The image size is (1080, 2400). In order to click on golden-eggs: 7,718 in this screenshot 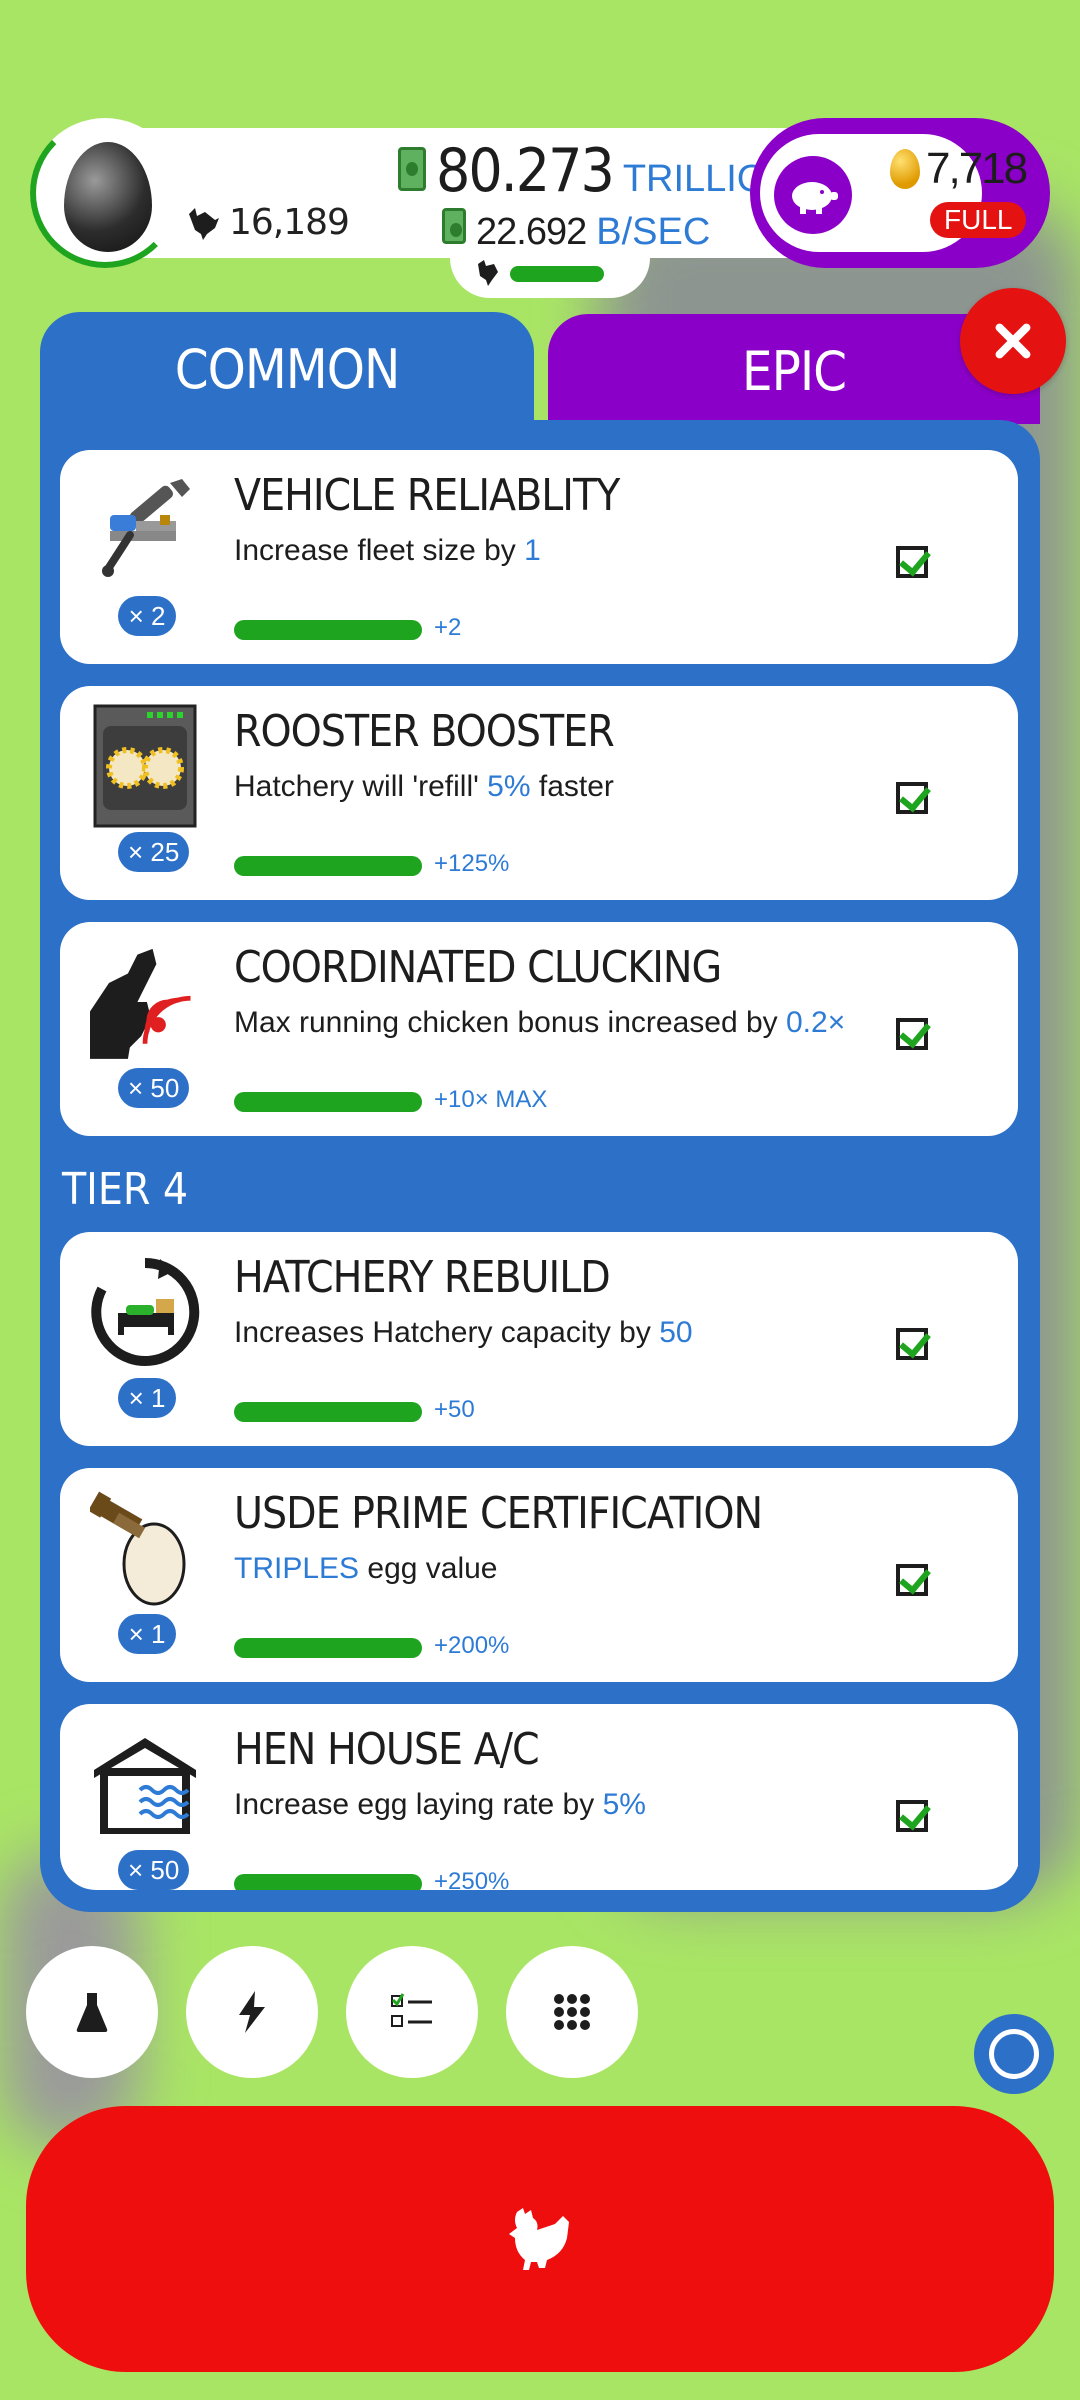, I will do `click(959, 169)`.